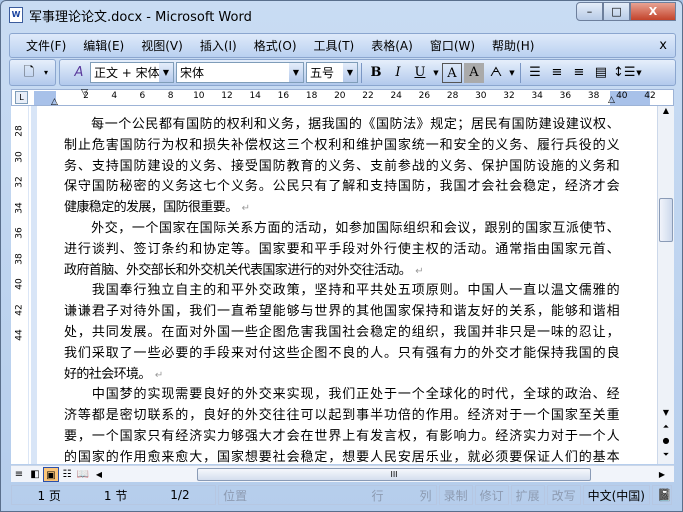  Describe the element at coordinates (455, 495) in the screenshot. I see `record-macro-indicator: 录制` at that location.